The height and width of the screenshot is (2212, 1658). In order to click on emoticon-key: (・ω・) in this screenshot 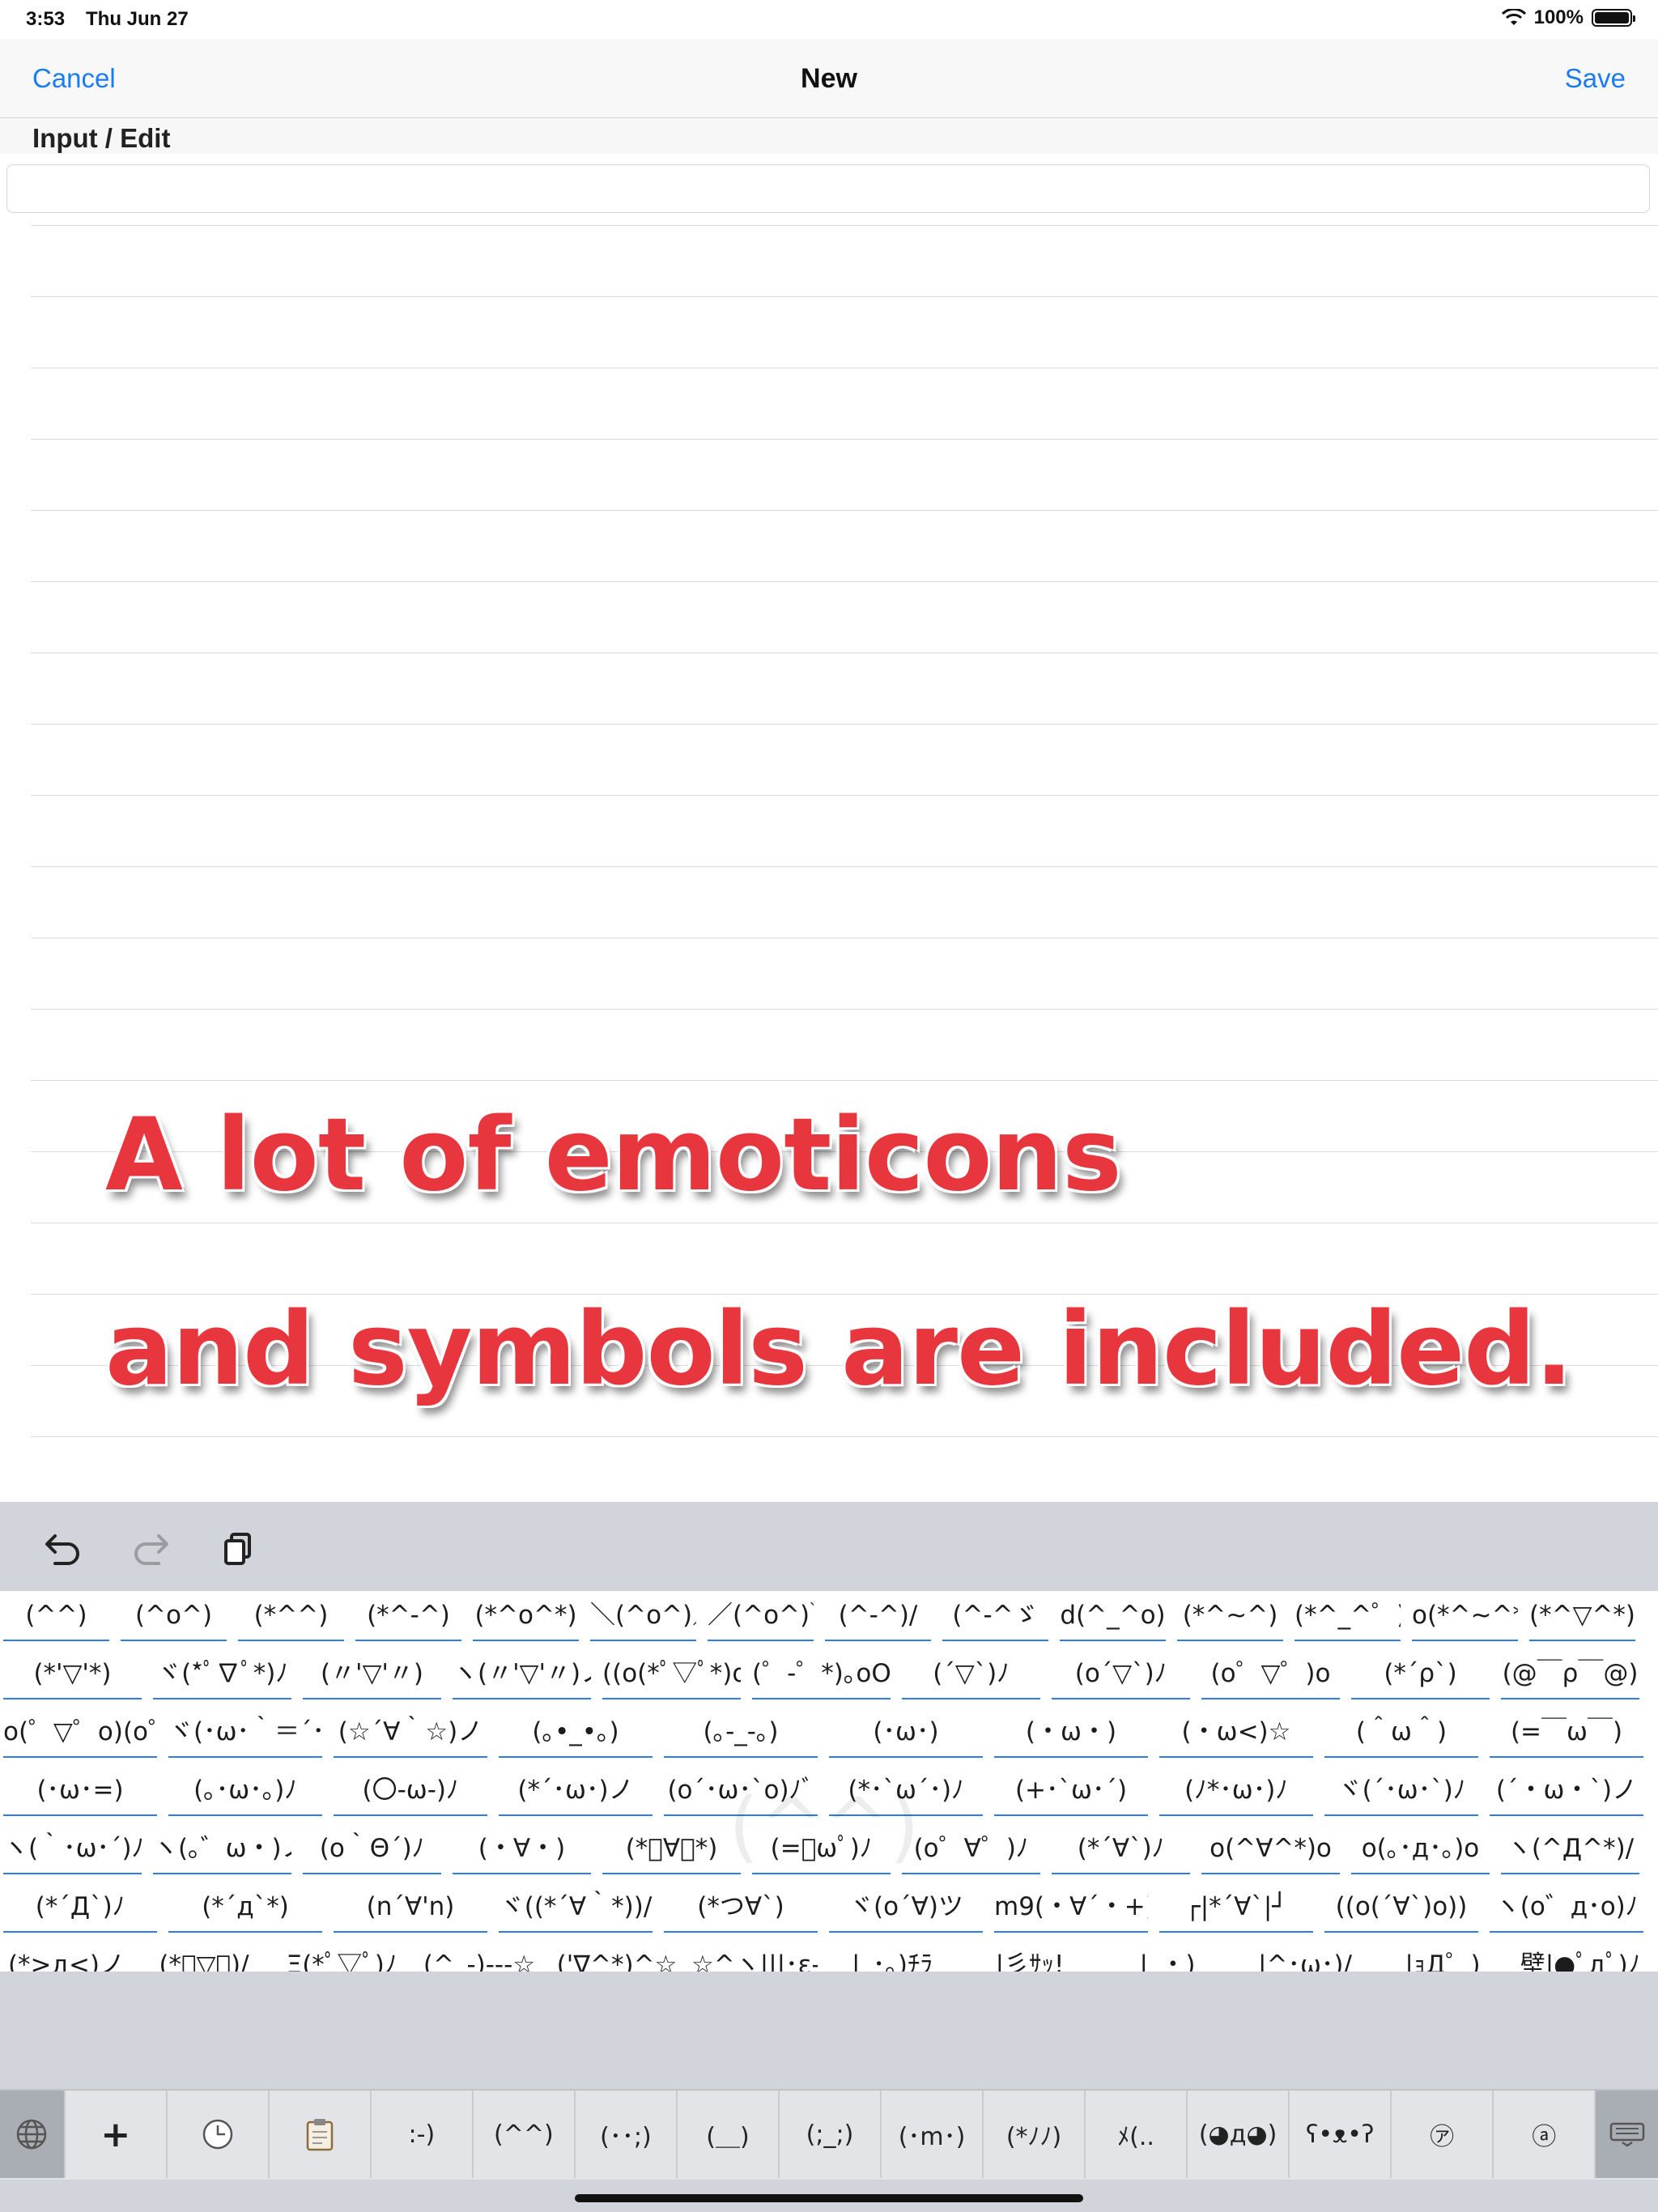, I will do `click(1071, 1733)`.